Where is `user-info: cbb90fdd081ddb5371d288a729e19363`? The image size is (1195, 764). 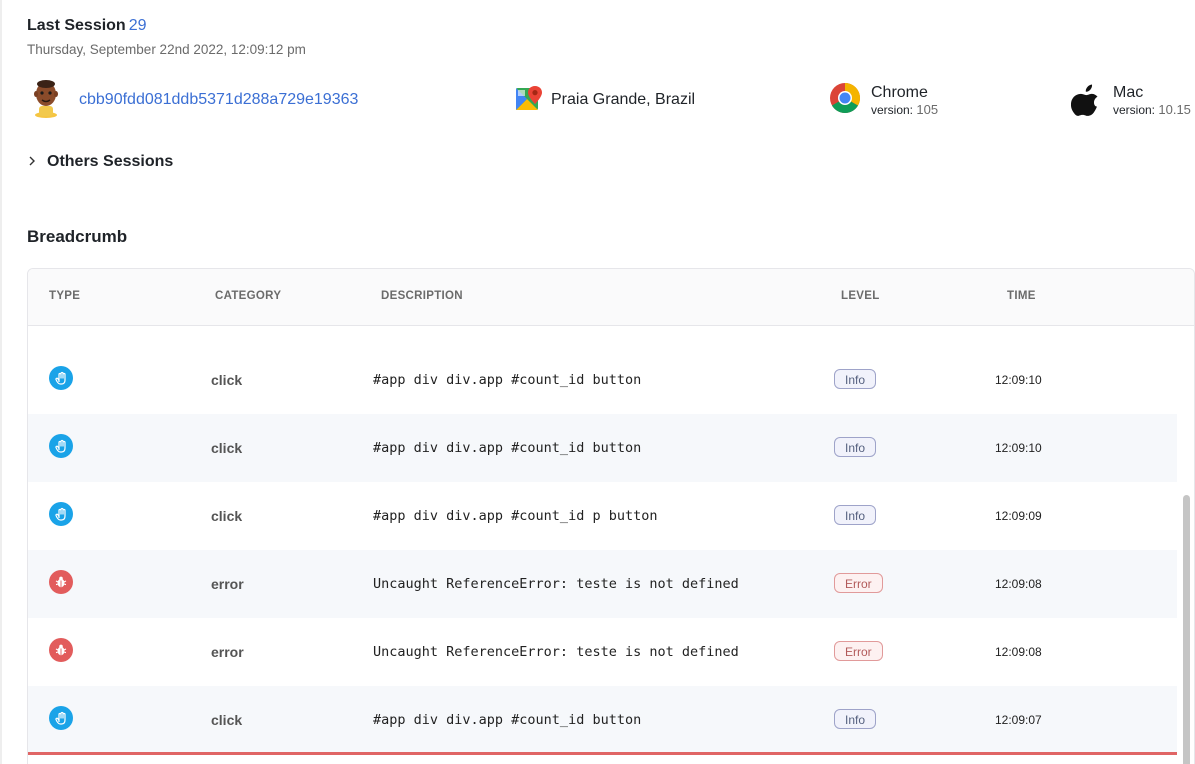 user-info: cbb90fdd081ddb5371d288a729e19363 is located at coordinates (192, 100).